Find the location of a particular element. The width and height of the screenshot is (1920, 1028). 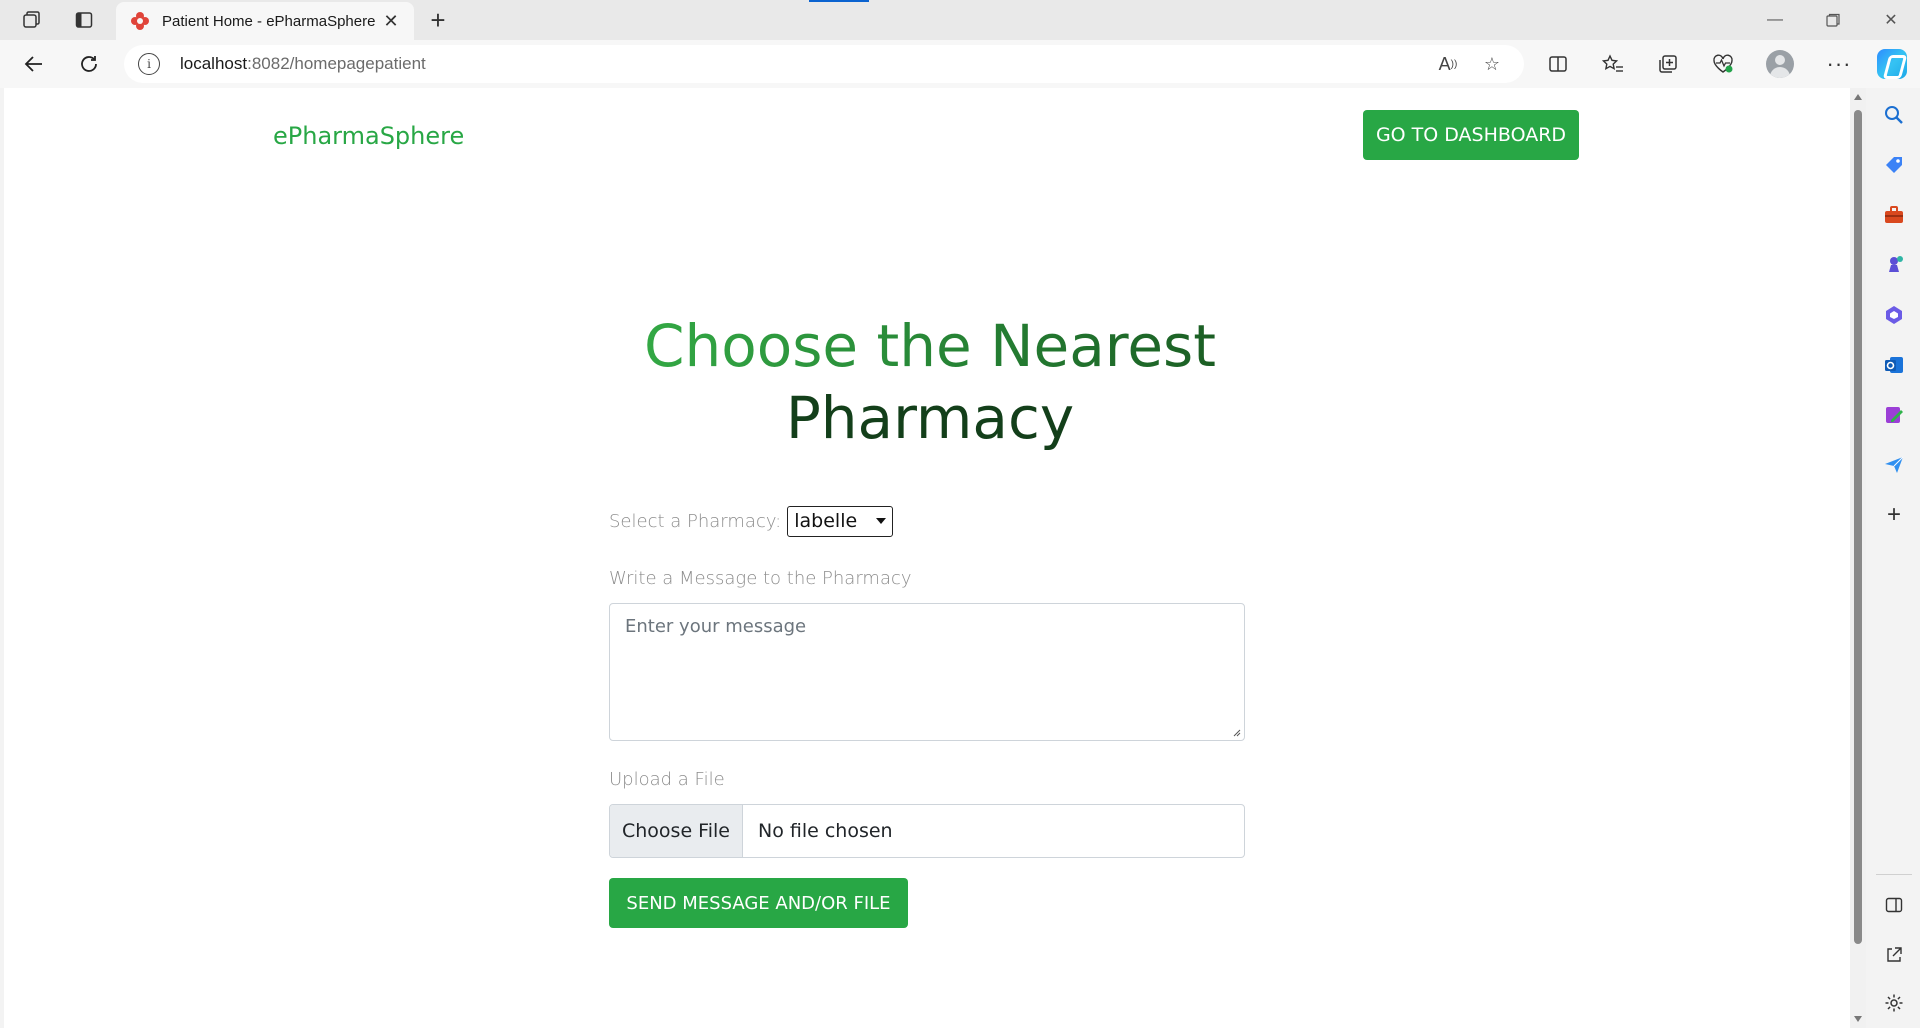

new-tab-icon: + is located at coordinates (438, 20).